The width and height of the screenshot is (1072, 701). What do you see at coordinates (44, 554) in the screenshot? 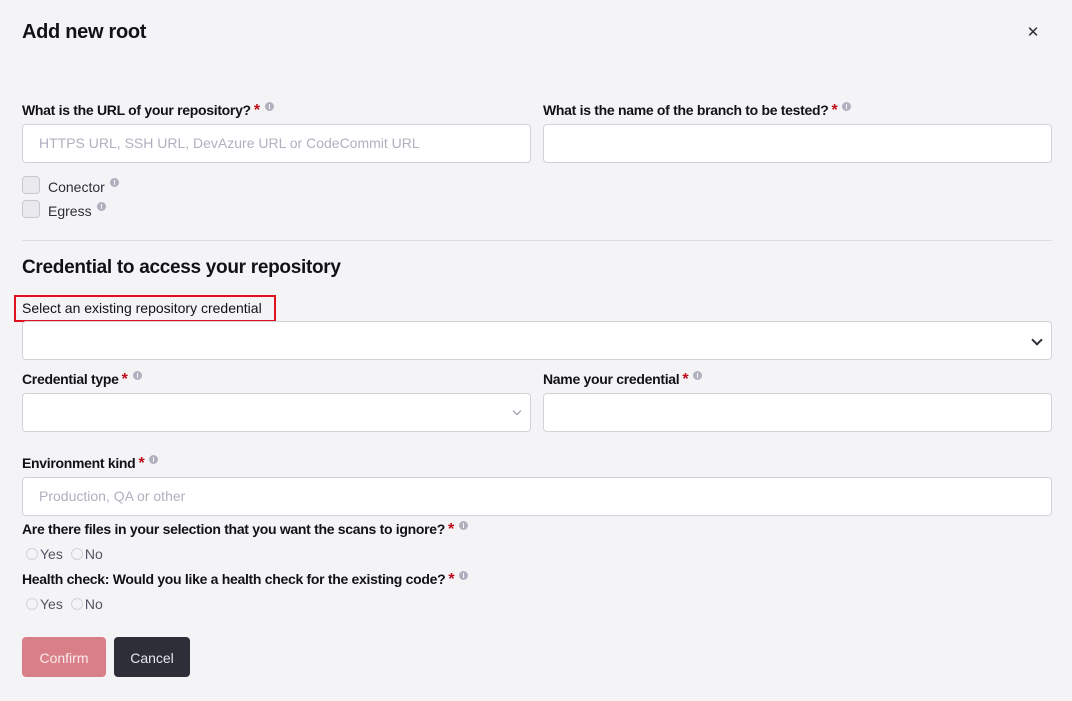
I see `ignore-files-yes: Yes` at bounding box center [44, 554].